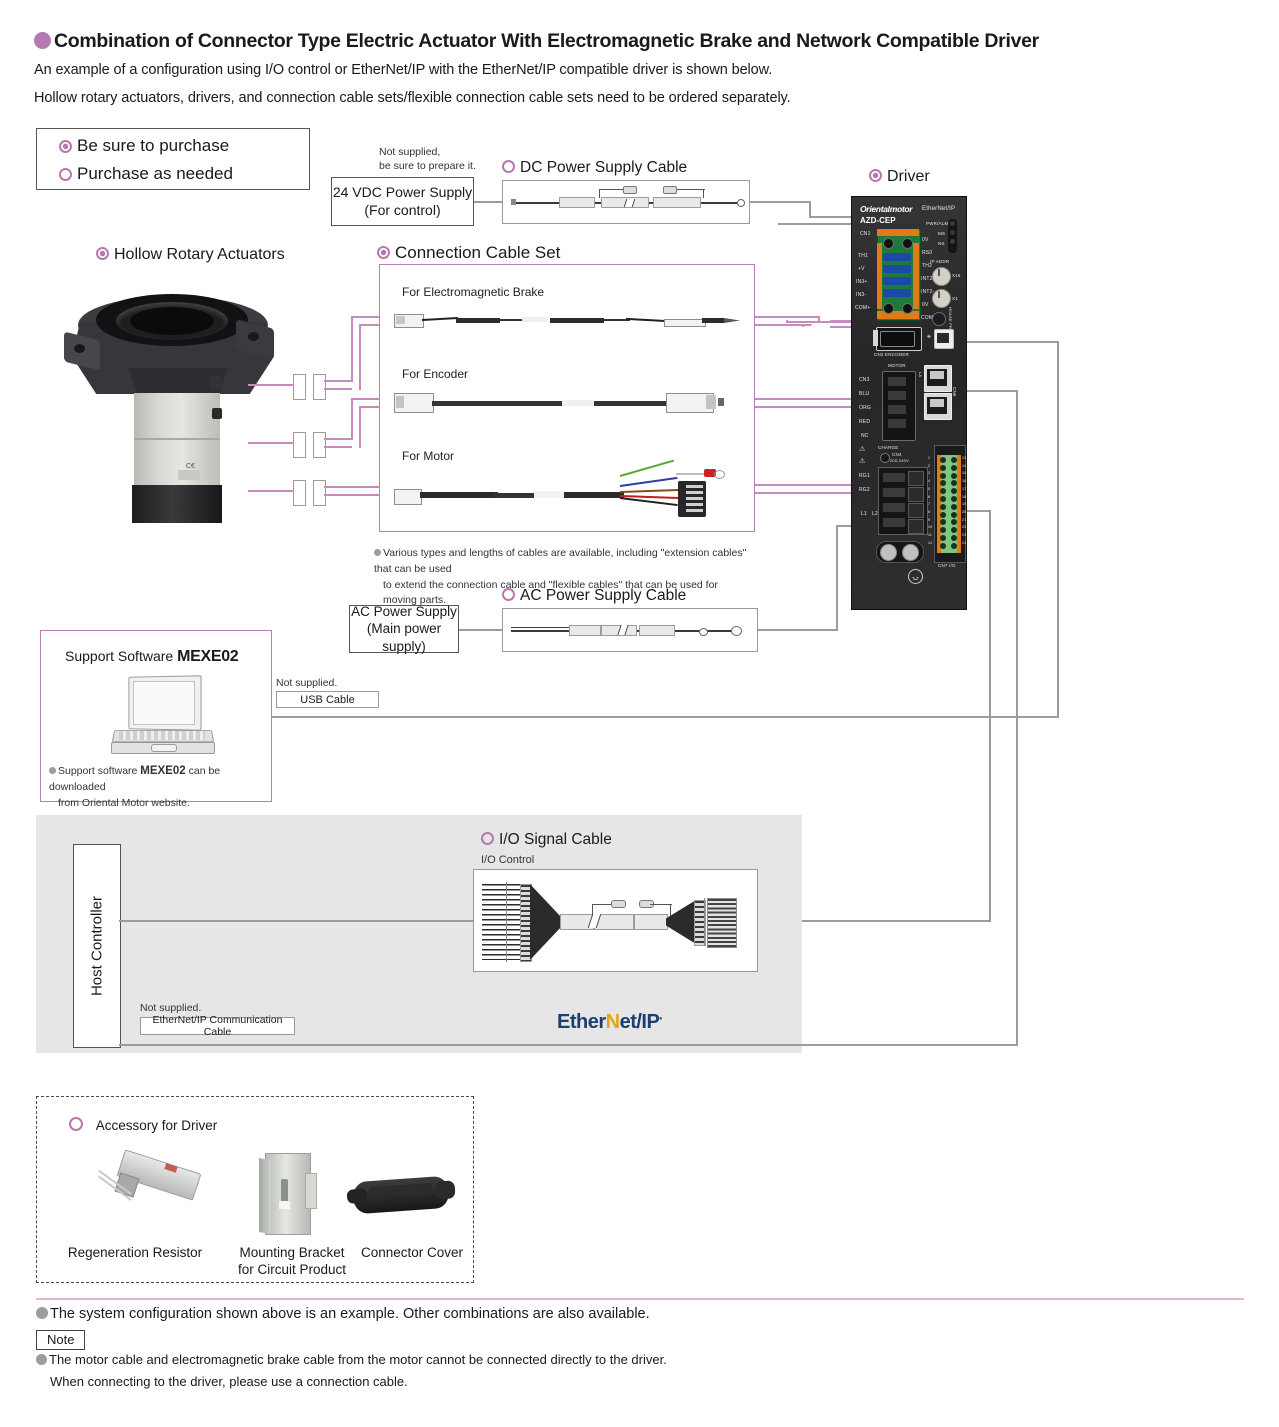 Image resolution: width=1279 pixels, height=1427 pixels. Describe the element at coordinates (97, 946) in the screenshot. I see `host-controller-label: Host Controller` at that location.